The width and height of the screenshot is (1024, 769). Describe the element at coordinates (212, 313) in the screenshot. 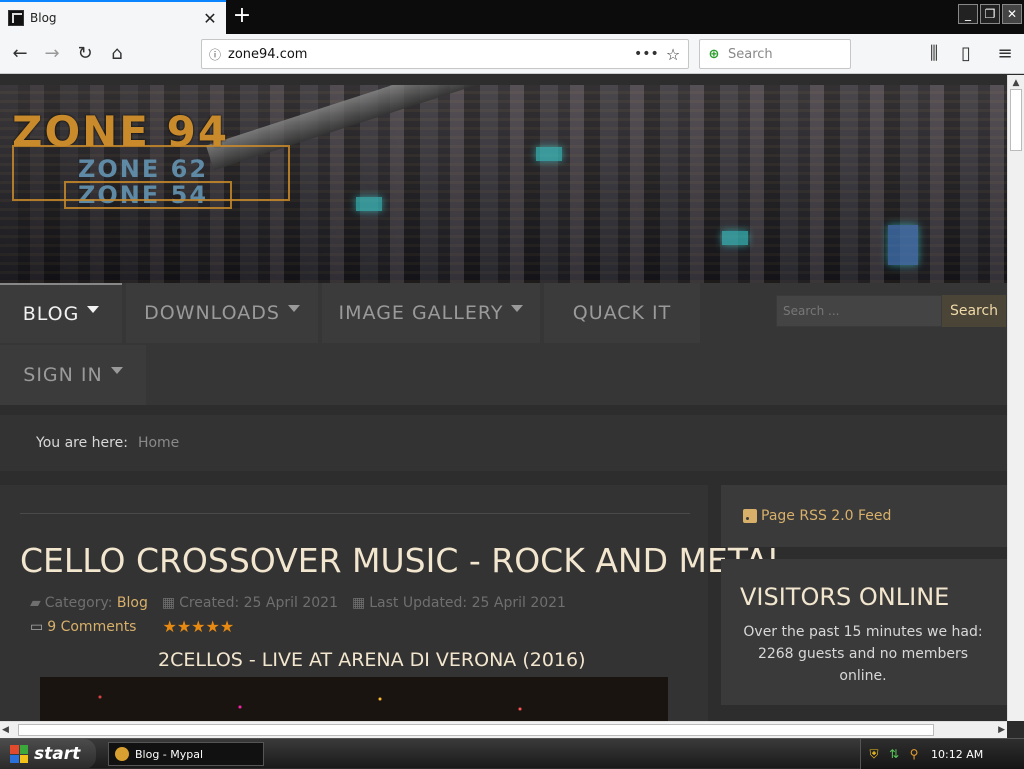

I see `menu-item-downloads-label: DOWNLOADS` at that location.